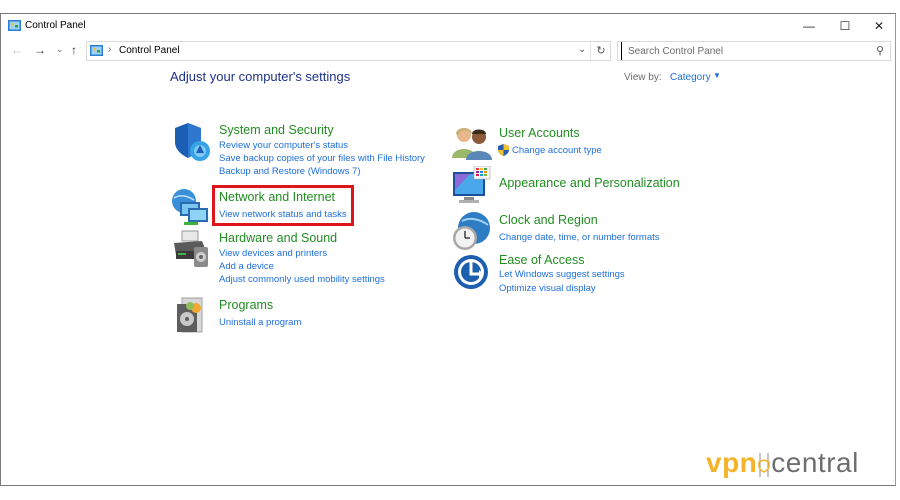 Image resolution: width=900 pixels, height=500 pixels. Describe the element at coordinates (448, 26) in the screenshot. I see `title-bar: Control Panel — ☐ ✕` at that location.